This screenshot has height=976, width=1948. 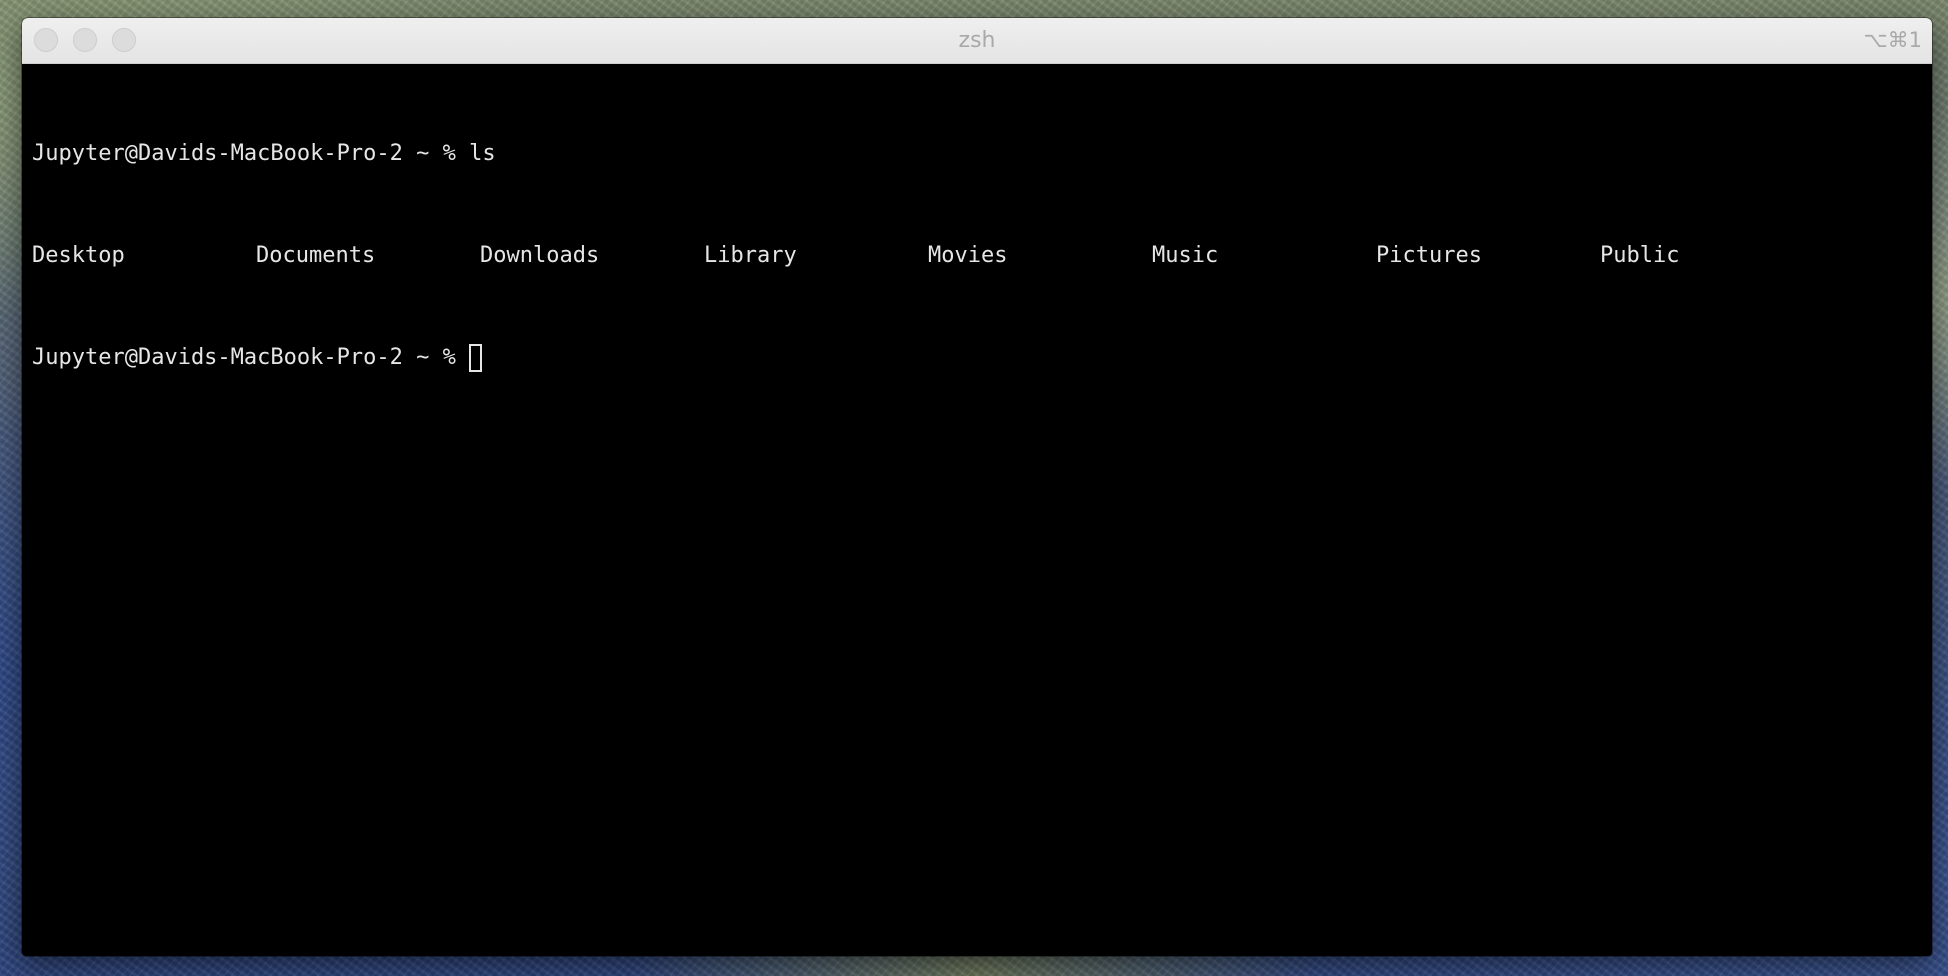 I want to click on ls-item-pictures: Pictures, so click(x=1429, y=255).